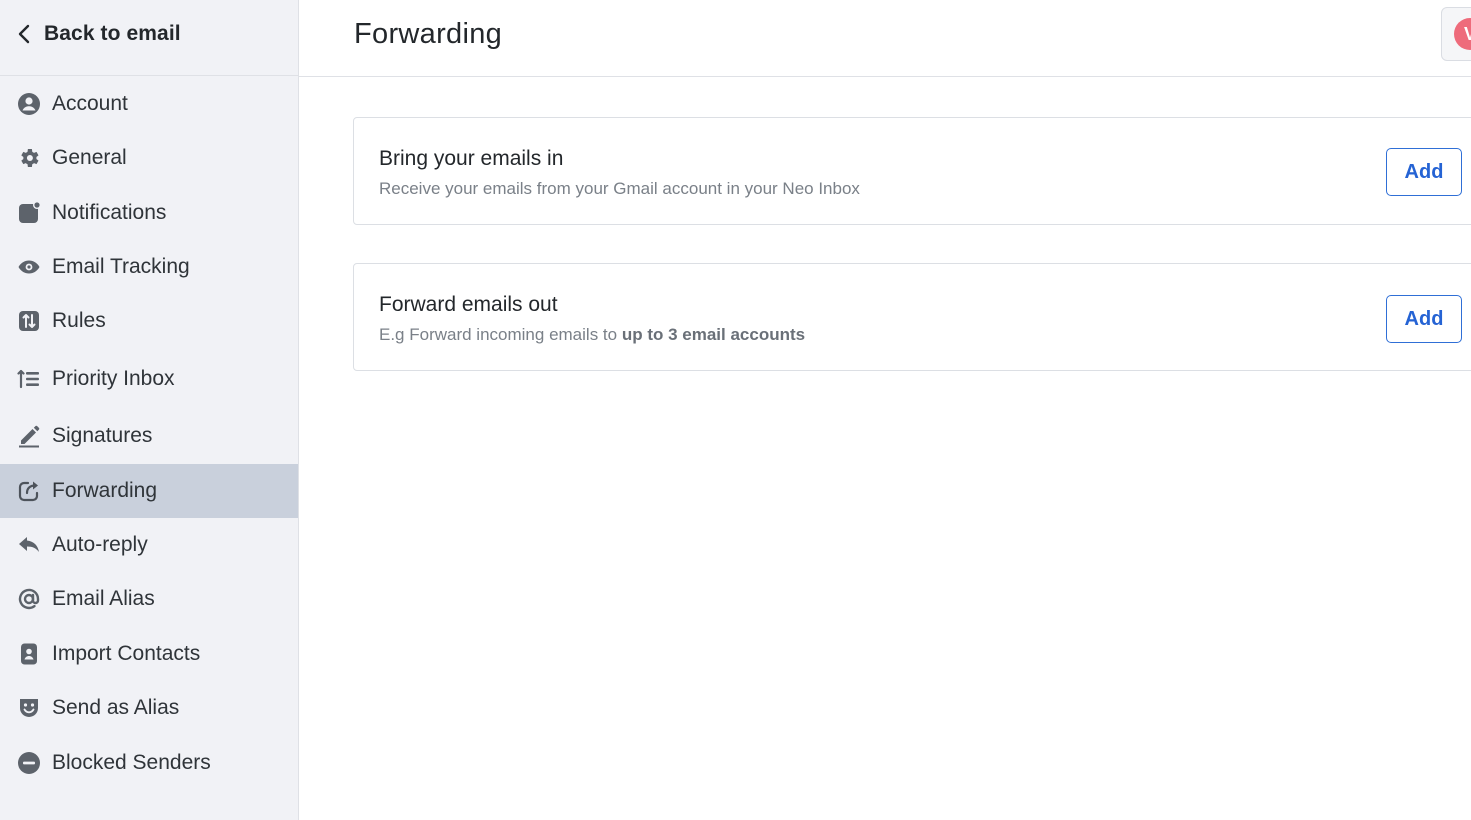 This screenshot has height=820, width=1471. I want to click on sidebar-item-label: Signatures, so click(102, 435).